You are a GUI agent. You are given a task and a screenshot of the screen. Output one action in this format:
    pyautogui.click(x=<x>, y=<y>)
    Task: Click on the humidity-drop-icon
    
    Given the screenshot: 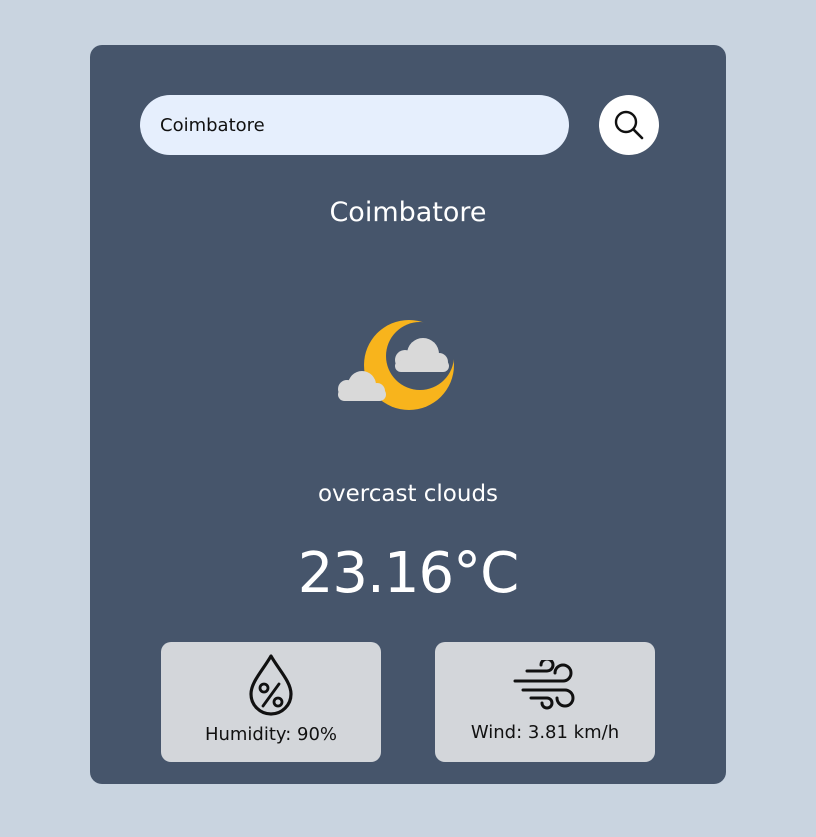 What is the action you would take?
    pyautogui.click(x=271, y=685)
    